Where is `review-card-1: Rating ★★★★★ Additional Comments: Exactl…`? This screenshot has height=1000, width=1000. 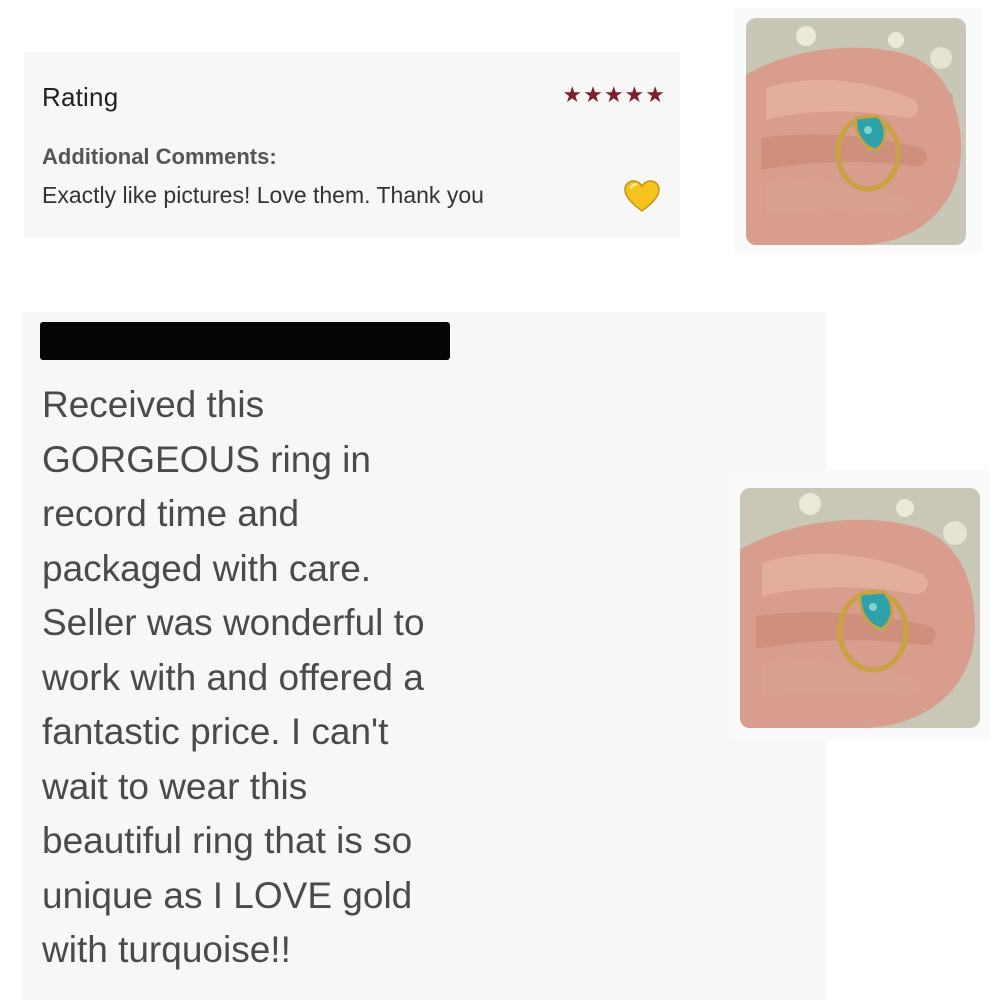 review-card-1: Rating ★★★★★ Additional Comments: Exactl… is located at coordinates (352, 144).